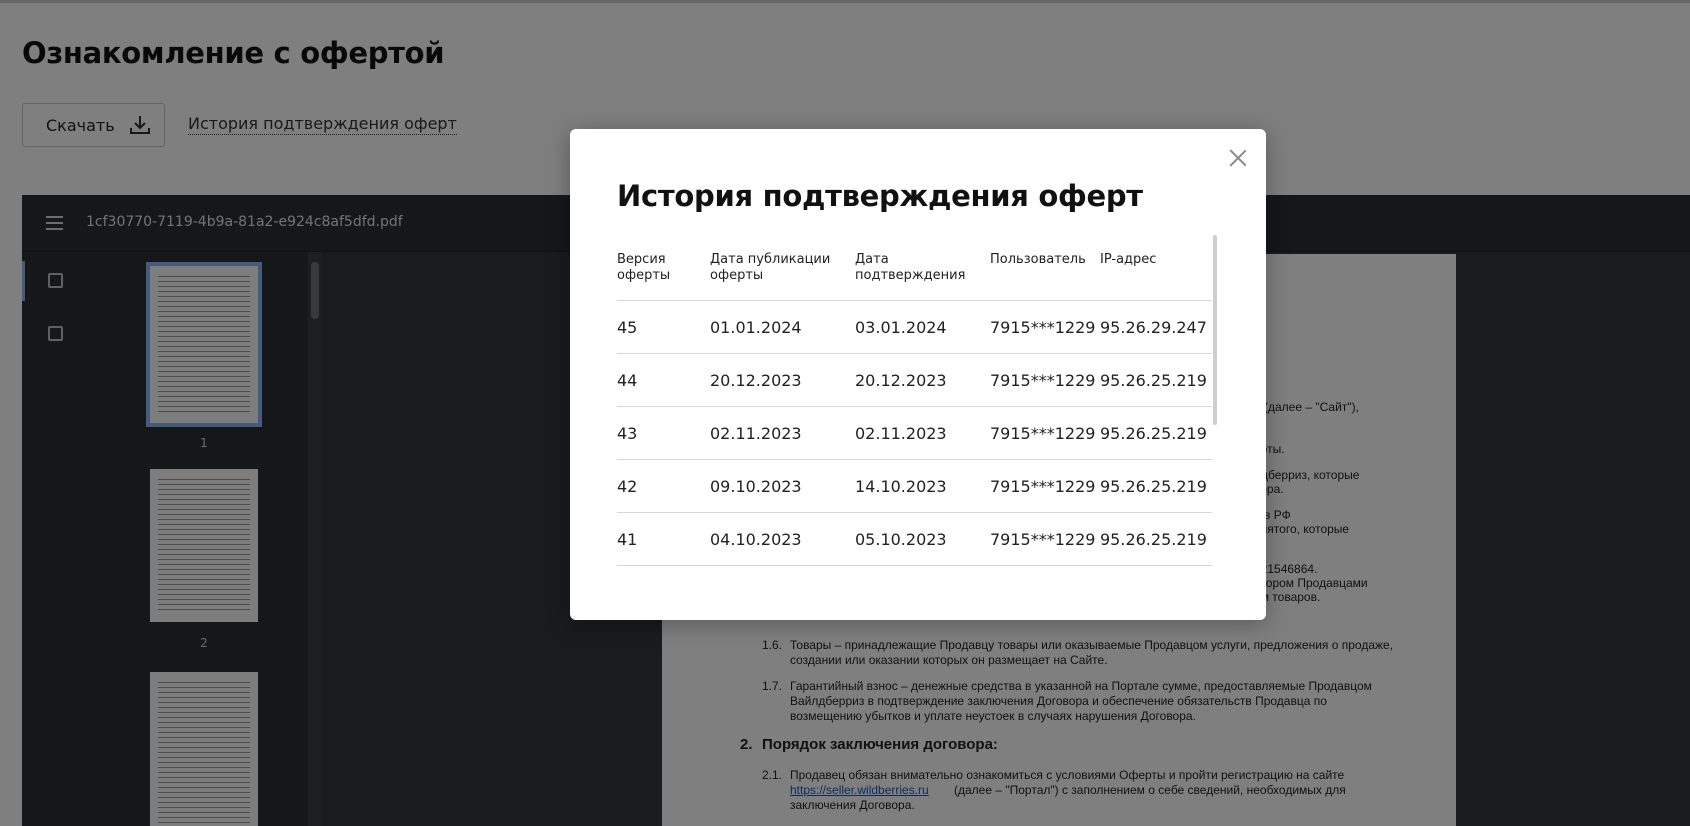 The image size is (1690, 826). I want to click on cell-confirmation-date: 05.10.2023, so click(901, 539).